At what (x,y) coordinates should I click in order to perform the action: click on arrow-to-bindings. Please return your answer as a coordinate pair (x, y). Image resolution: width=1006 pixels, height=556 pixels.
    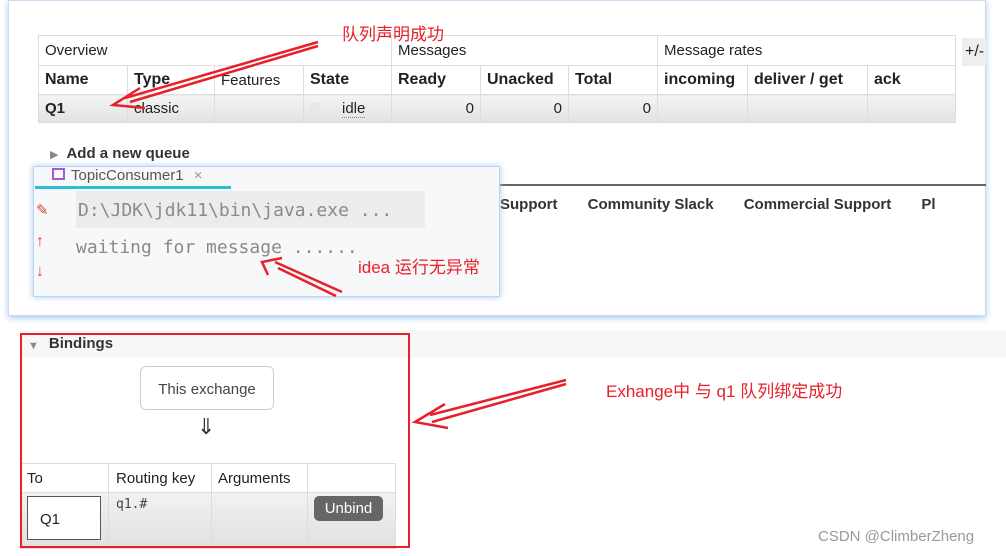
    Looking at the image, I should click on (489, 404).